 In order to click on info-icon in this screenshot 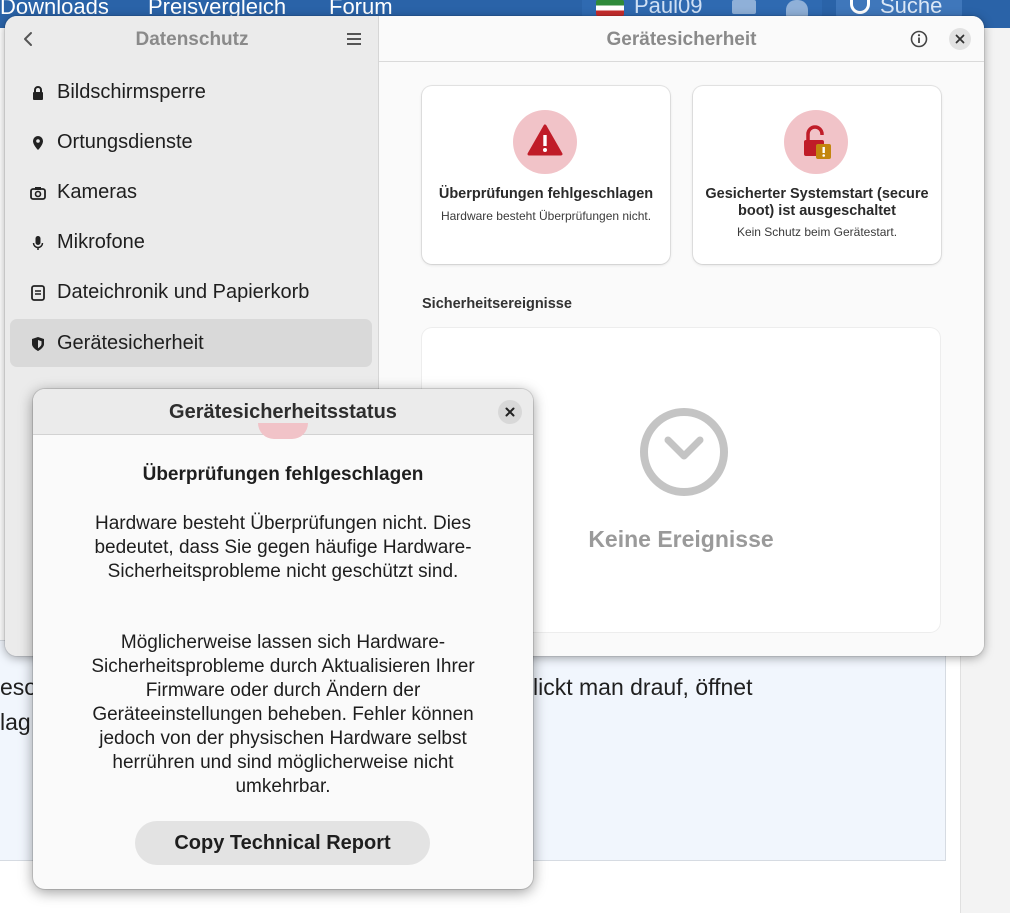, I will do `click(919, 39)`.